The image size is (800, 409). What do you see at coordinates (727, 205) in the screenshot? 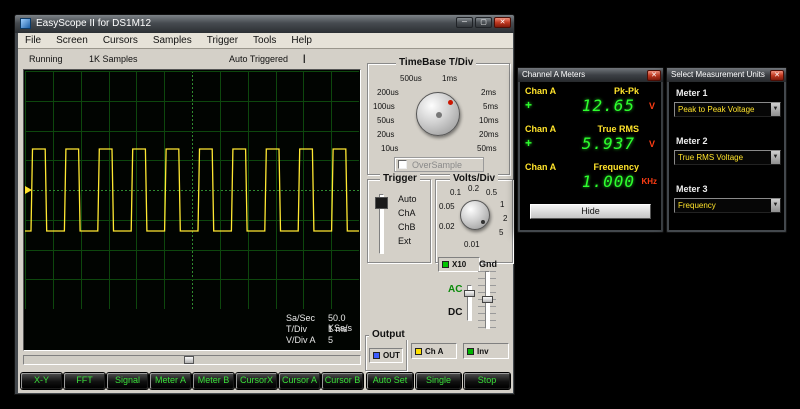
I see `meter3-select: Frequency ▼` at bounding box center [727, 205].